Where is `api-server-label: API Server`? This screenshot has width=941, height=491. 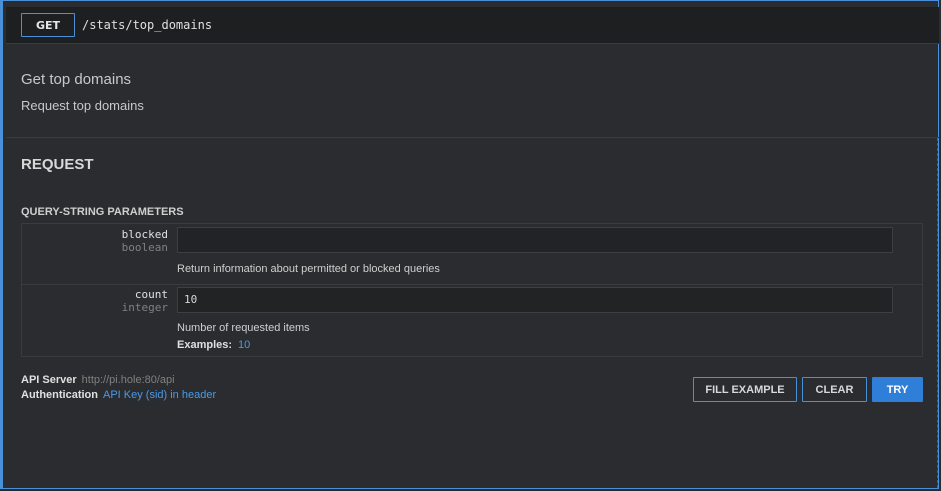
api-server-label: API Server is located at coordinates (49, 380).